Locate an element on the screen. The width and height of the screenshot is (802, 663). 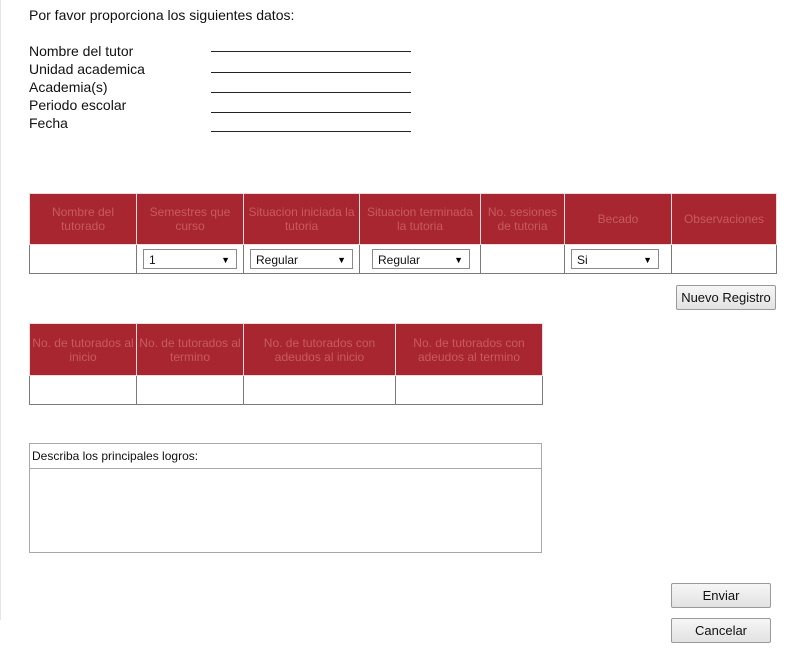
situacion-terminada-value: Regular is located at coordinates (399, 260).